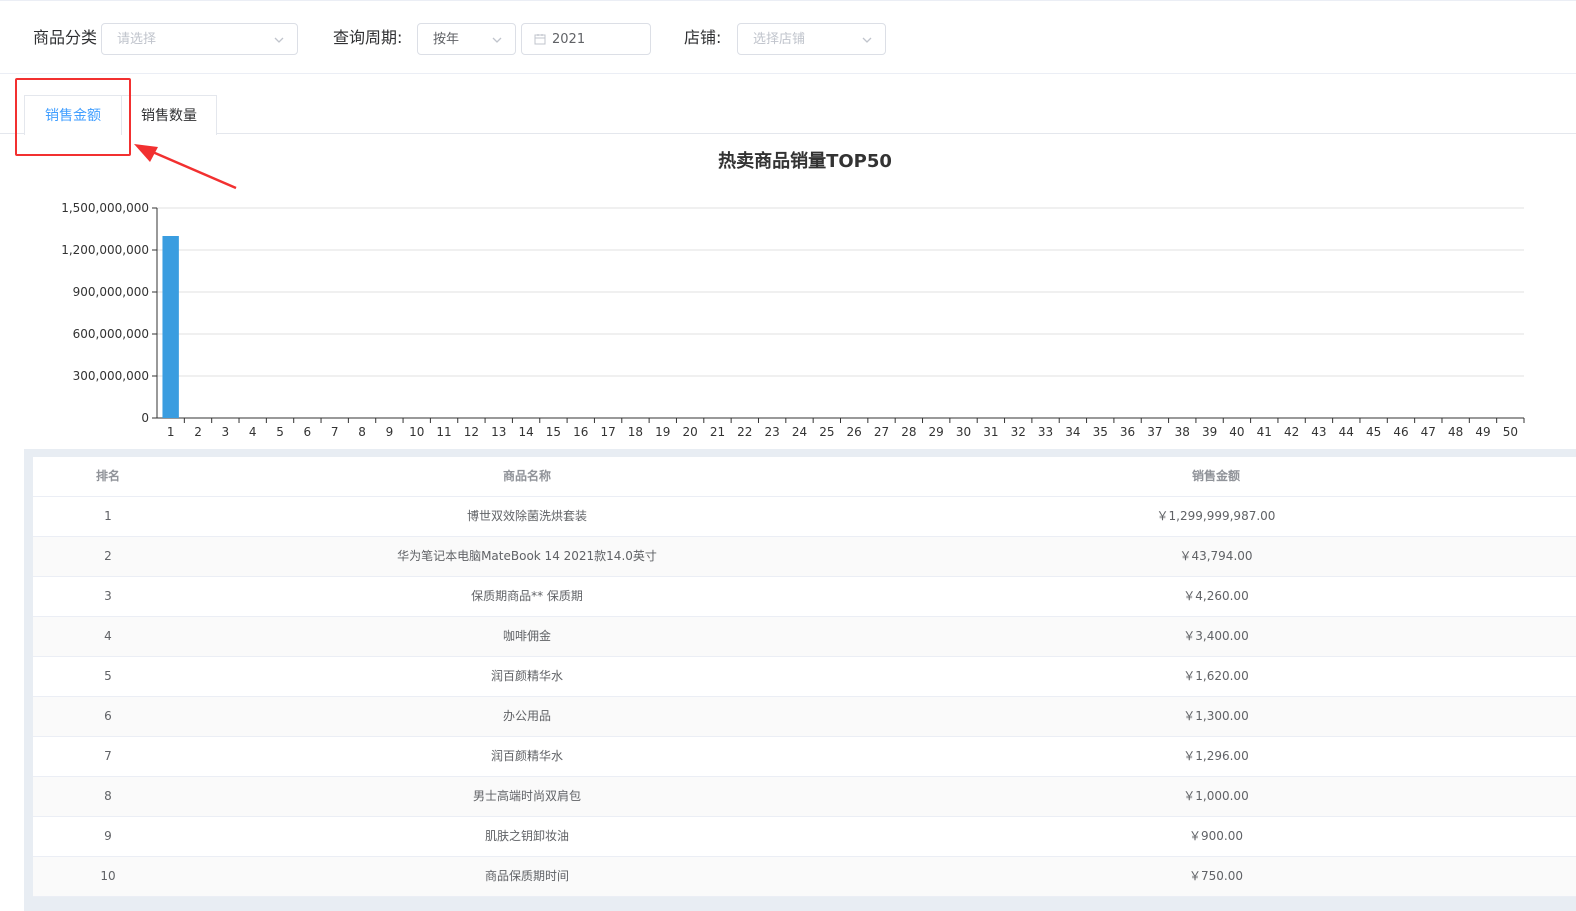  Describe the element at coordinates (804, 717) in the screenshot. I see `table-row: 6 办公用品 ￥1,300.00` at that location.